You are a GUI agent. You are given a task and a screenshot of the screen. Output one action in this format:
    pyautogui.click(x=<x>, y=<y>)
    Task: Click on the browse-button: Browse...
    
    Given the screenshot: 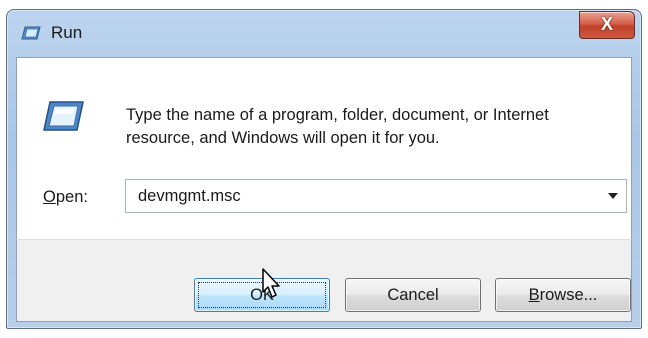 What is the action you would take?
    pyautogui.click(x=563, y=295)
    